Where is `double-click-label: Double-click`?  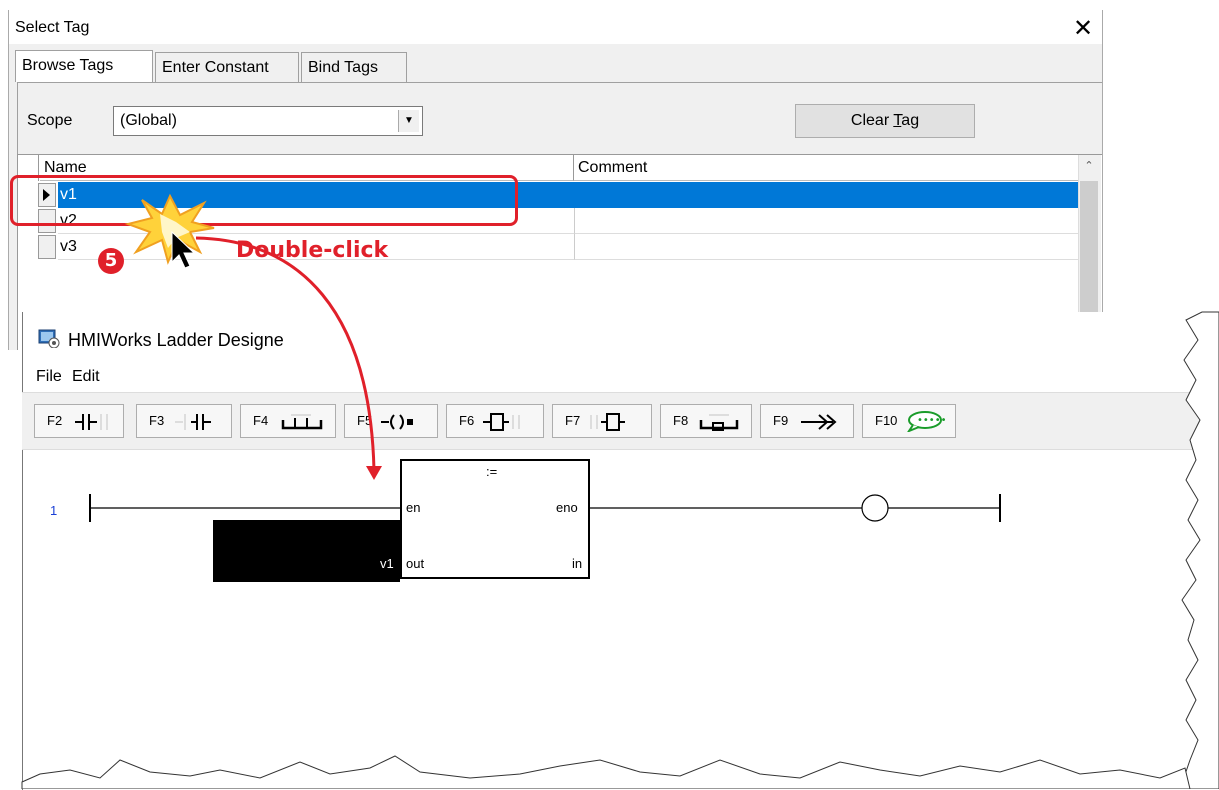 double-click-label: Double-click is located at coordinates (312, 250).